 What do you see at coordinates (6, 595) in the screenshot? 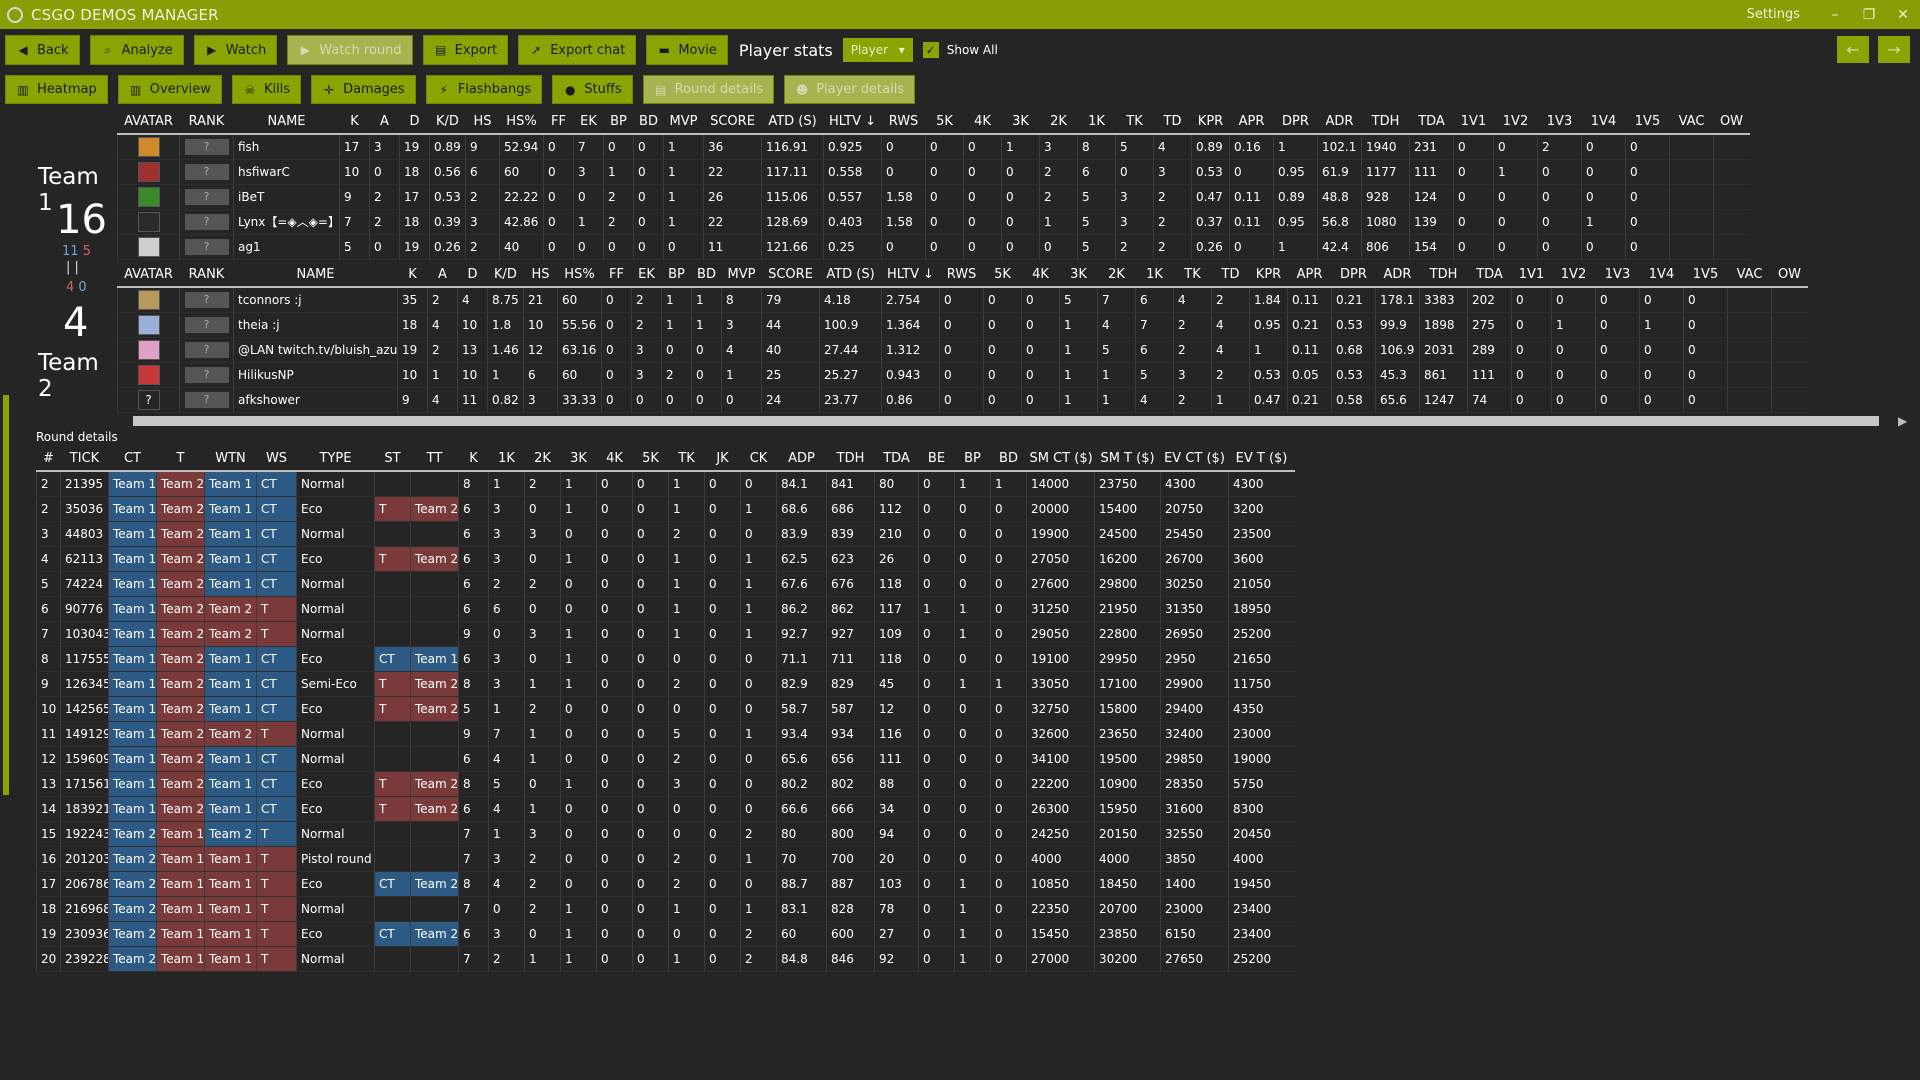
I see `vertical-scrollbar` at bounding box center [6, 595].